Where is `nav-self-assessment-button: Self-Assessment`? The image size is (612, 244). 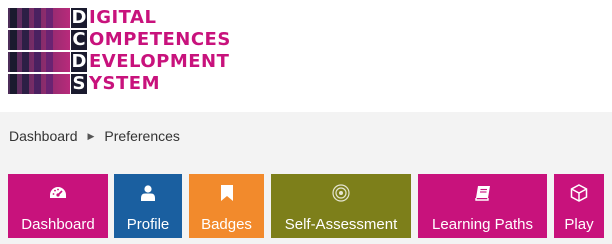 nav-self-assessment-button: Self-Assessment is located at coordinates (341, 206).